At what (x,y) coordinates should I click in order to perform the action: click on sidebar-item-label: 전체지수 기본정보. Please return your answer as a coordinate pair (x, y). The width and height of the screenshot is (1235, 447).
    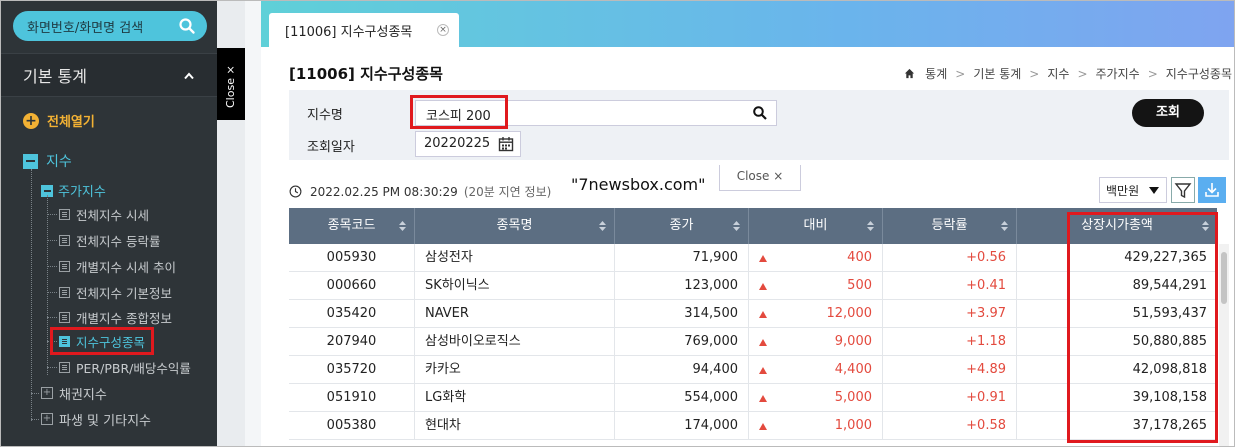
    Looking at the image, I should click on (124, 293).